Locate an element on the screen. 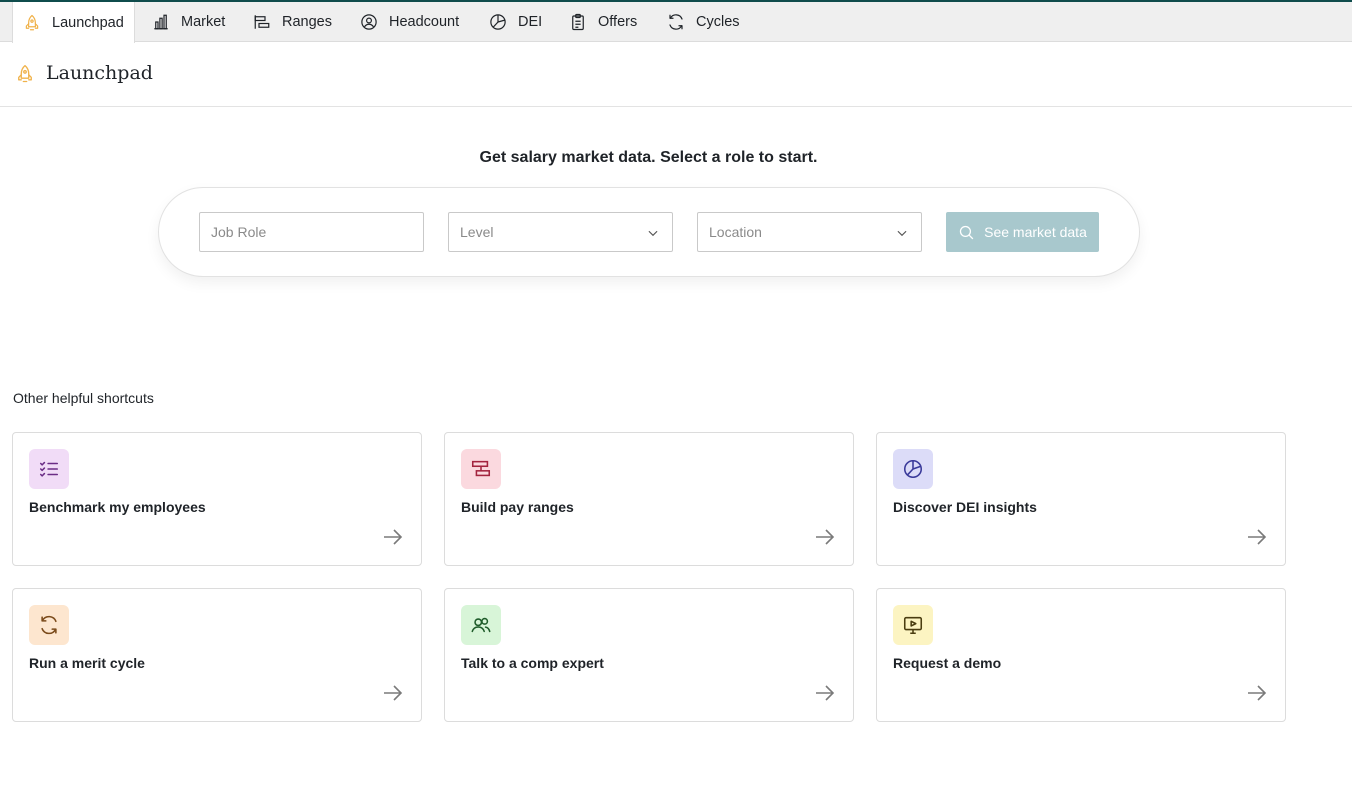  tab-label: Cycles is located at coordinates (718, 22).